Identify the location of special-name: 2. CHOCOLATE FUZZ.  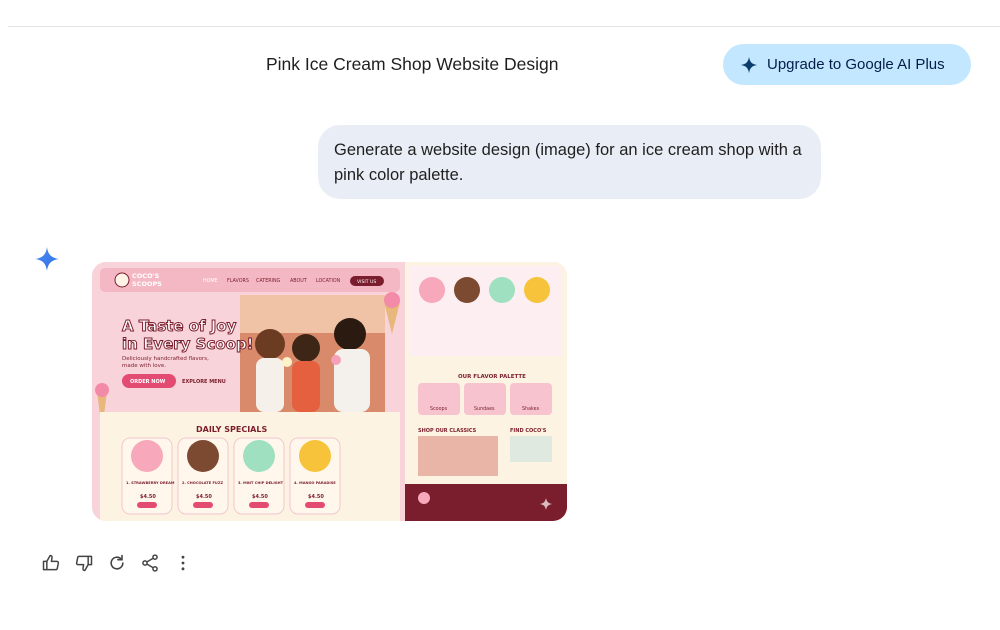
(202, 483).